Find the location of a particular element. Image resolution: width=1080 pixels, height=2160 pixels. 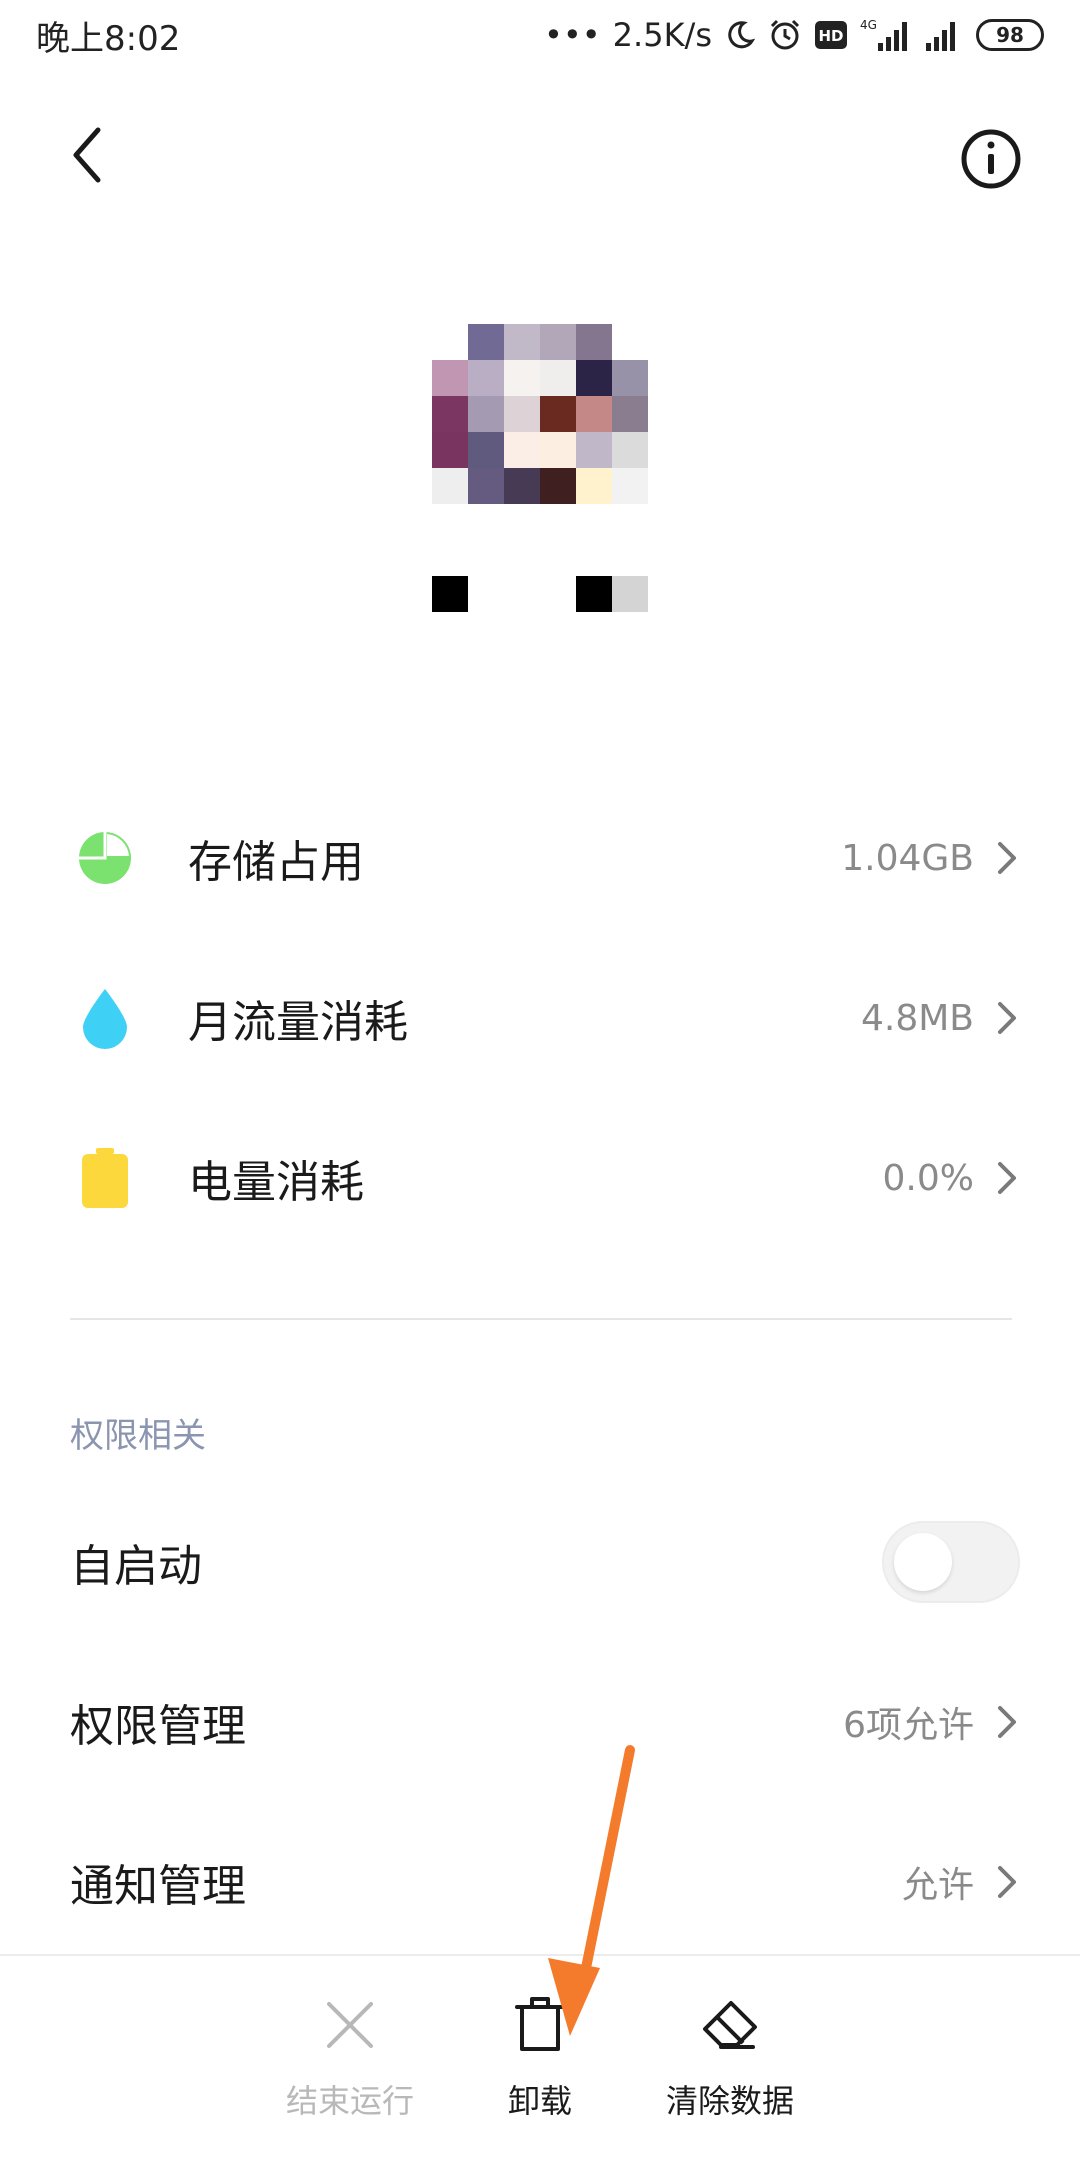

info-icon is located at coordinates (991, 159).